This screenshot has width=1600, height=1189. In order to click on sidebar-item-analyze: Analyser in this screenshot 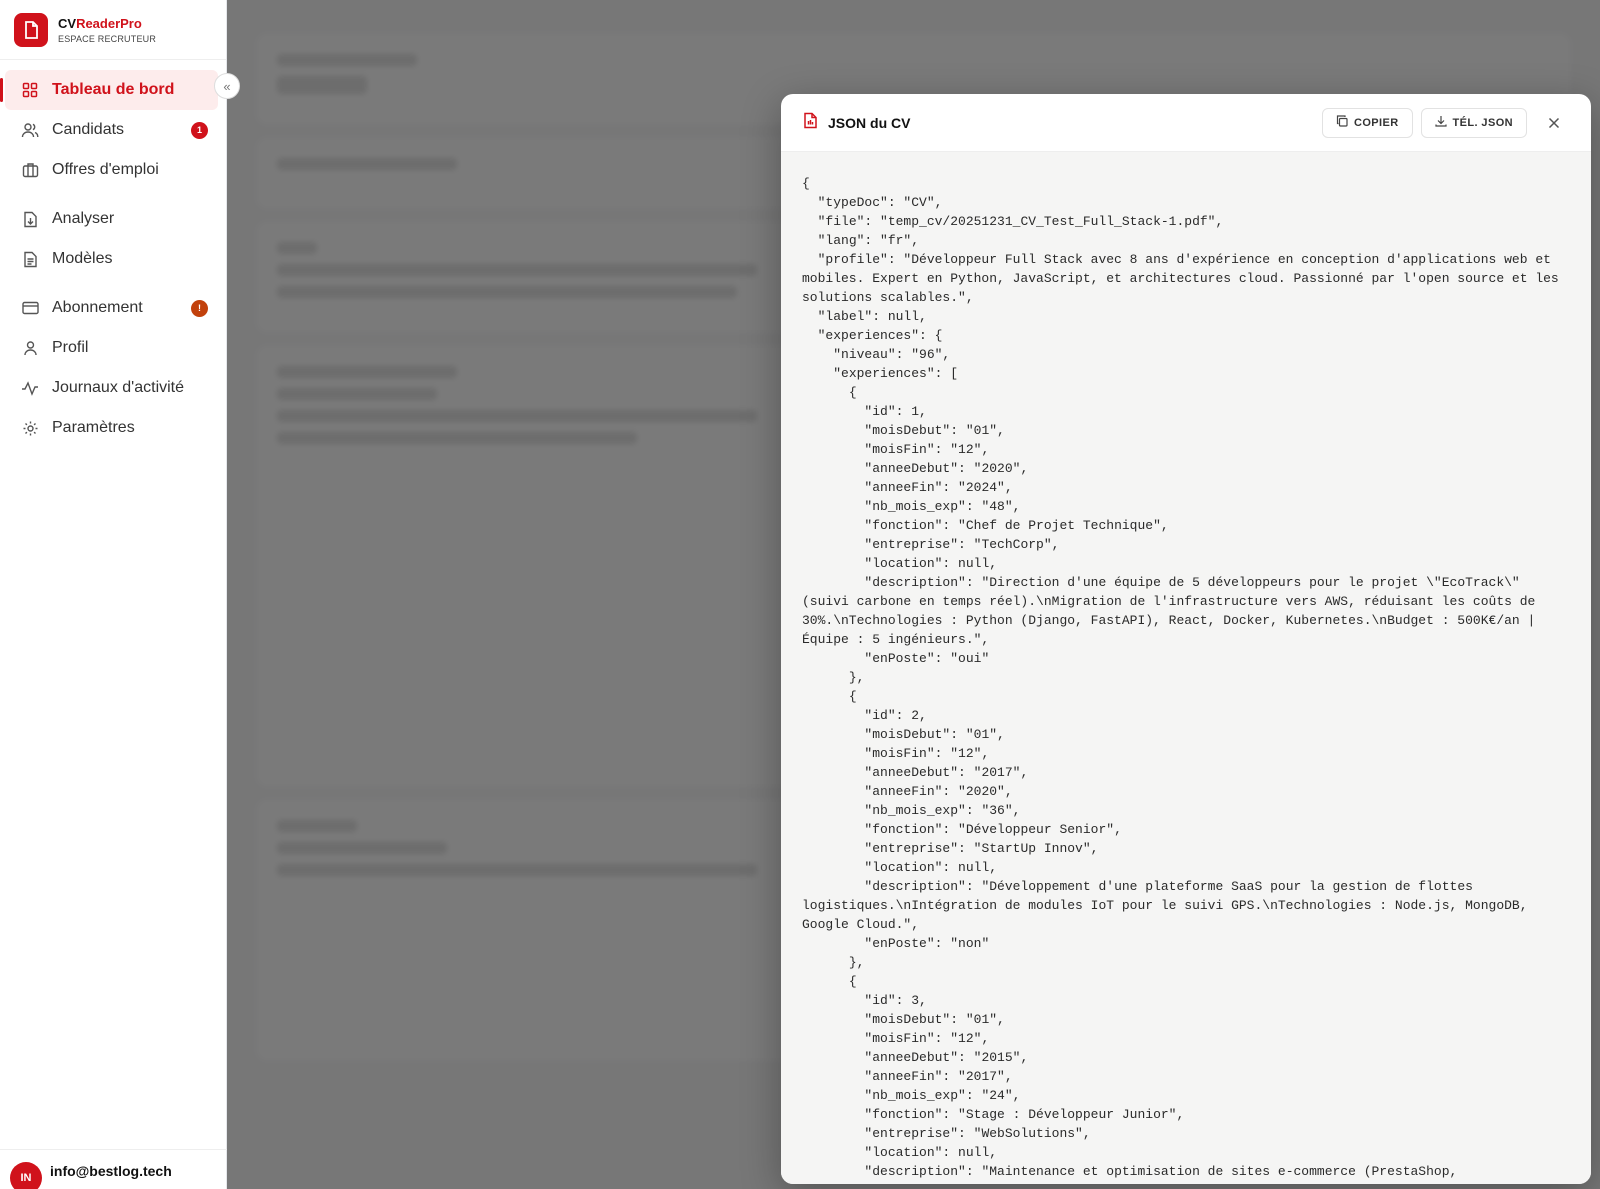, I will do `click(111, 219)`.